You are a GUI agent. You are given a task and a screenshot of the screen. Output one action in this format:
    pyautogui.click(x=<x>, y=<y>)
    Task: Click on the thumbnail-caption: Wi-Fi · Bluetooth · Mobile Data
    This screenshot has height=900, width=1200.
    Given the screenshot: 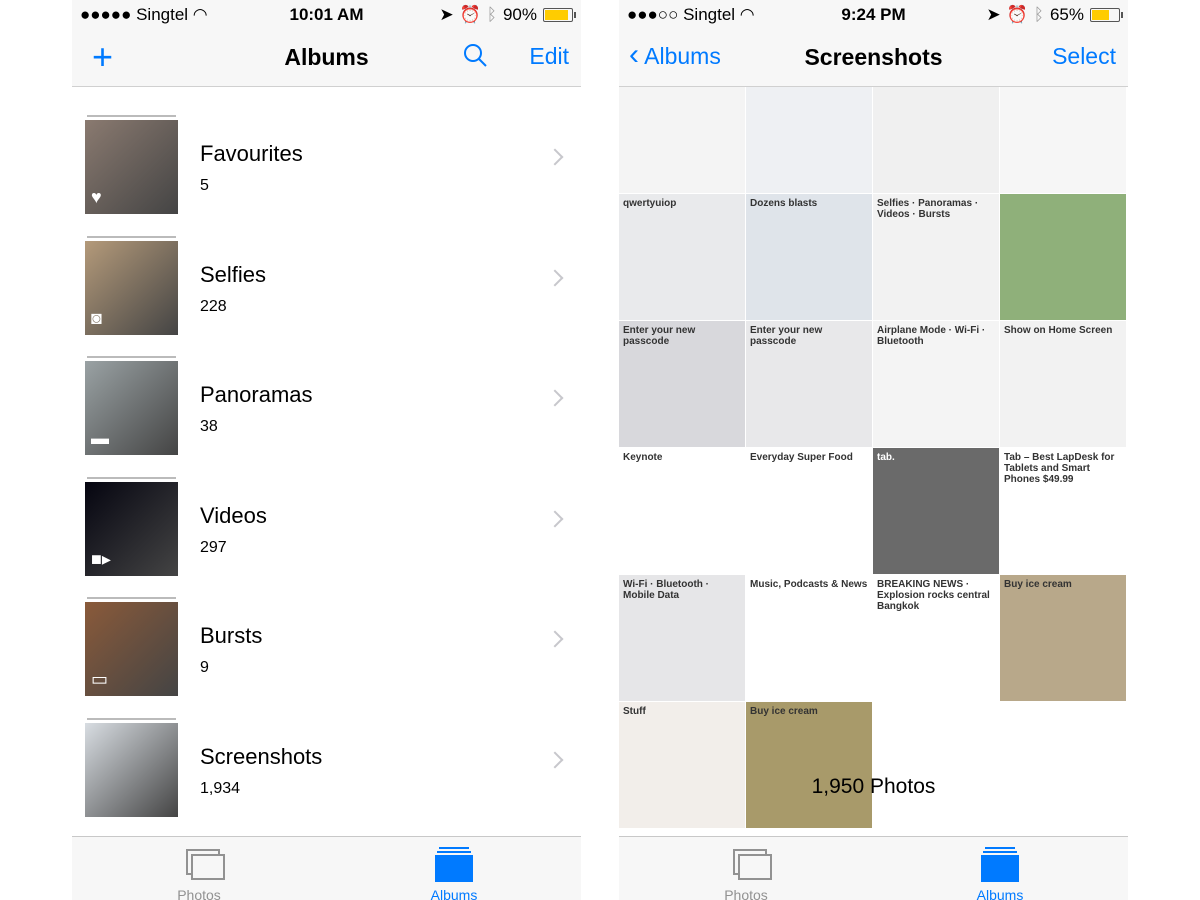 What is the action you would take?
    pyautogui.click(x=666, y=590)
    